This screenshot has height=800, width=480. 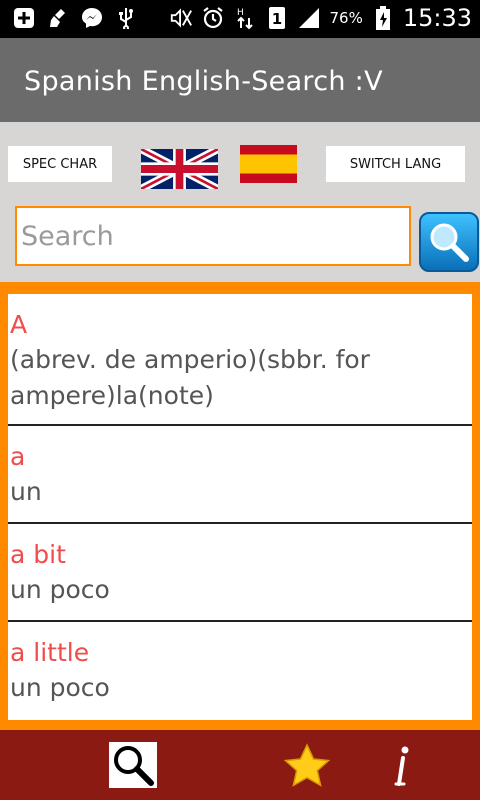 I want to click on svg-text: H, so click(x=240, y=13).